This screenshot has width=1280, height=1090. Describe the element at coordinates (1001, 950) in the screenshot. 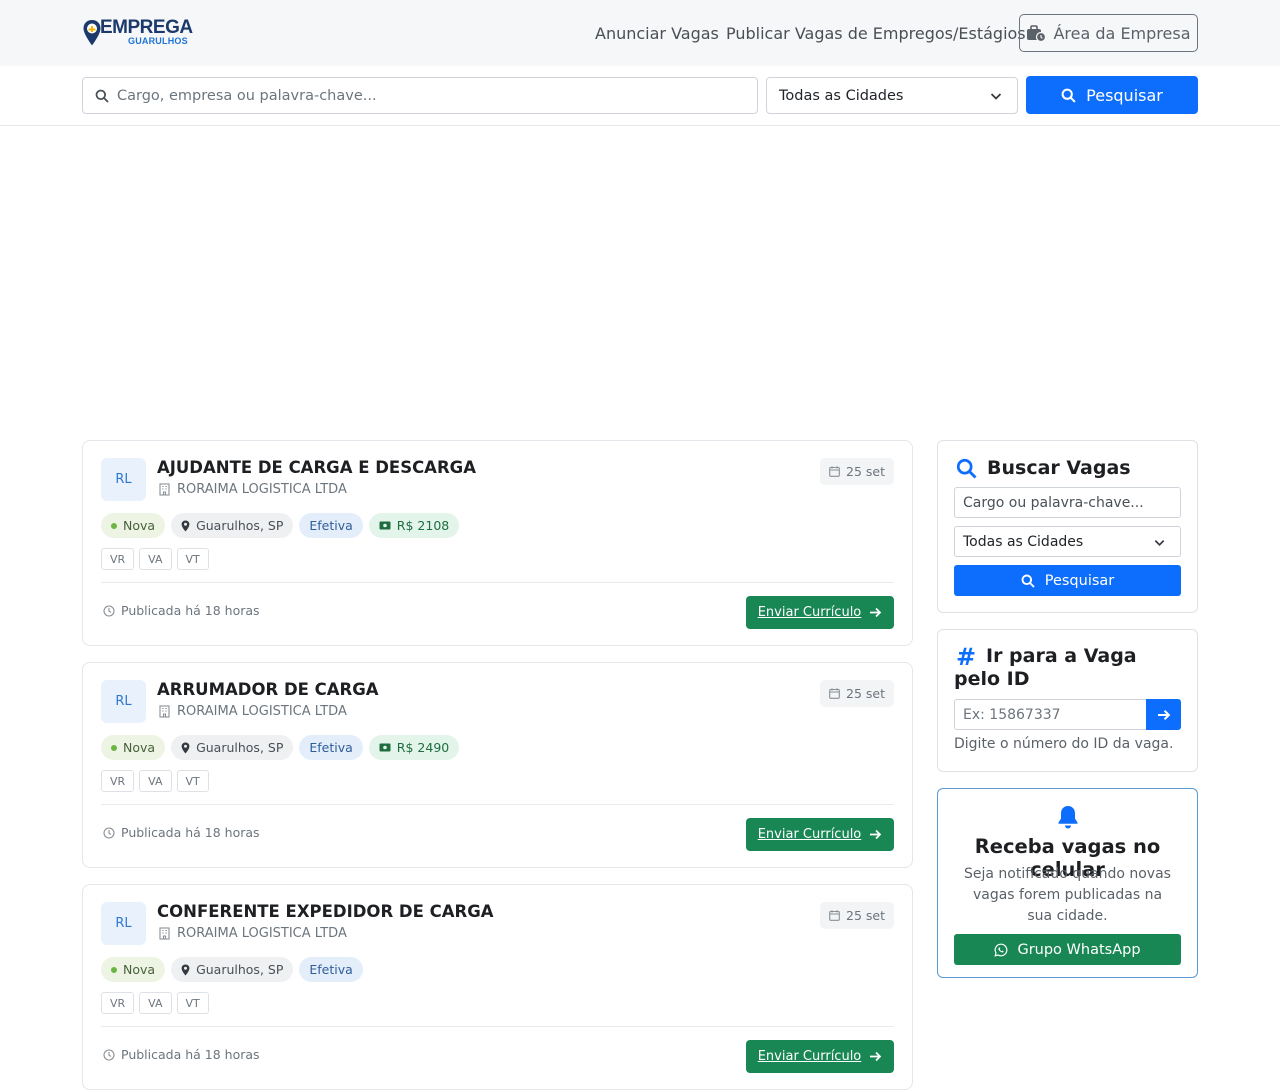

I see `whatsapp-icon` at that location.